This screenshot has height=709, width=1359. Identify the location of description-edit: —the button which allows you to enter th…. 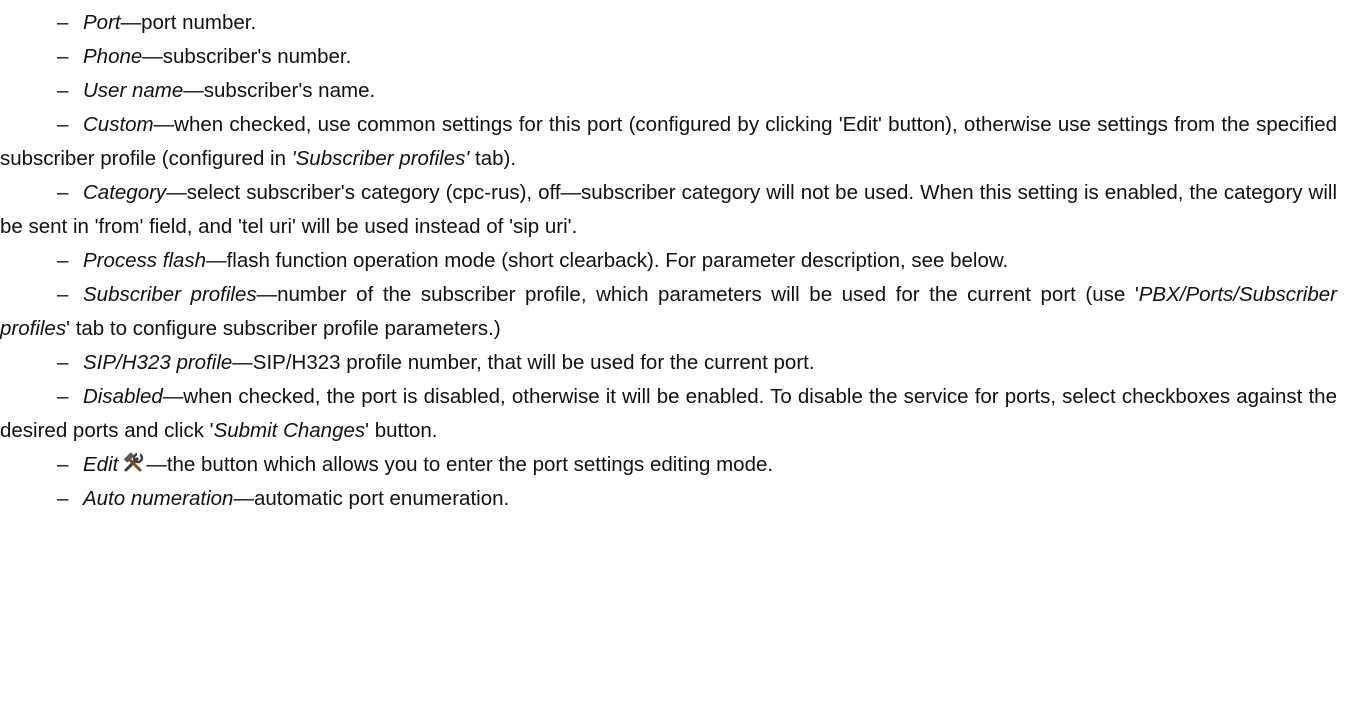
(460, 464).